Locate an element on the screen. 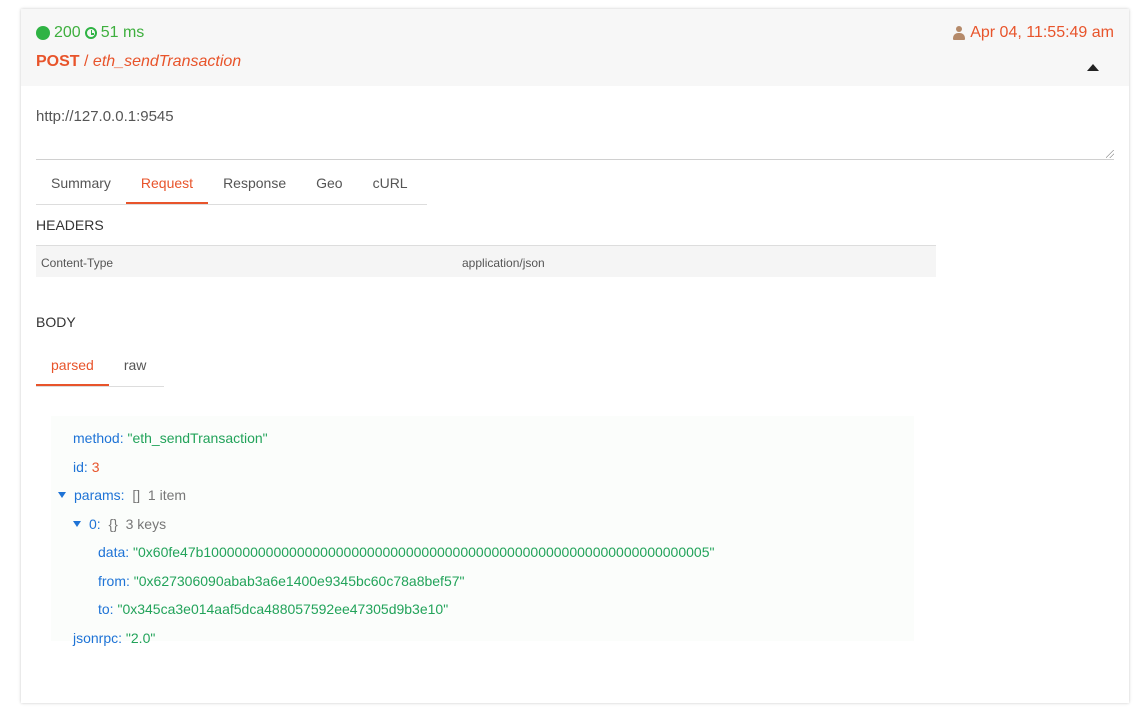  json-key: 0: is located at coordinates (95, 524).